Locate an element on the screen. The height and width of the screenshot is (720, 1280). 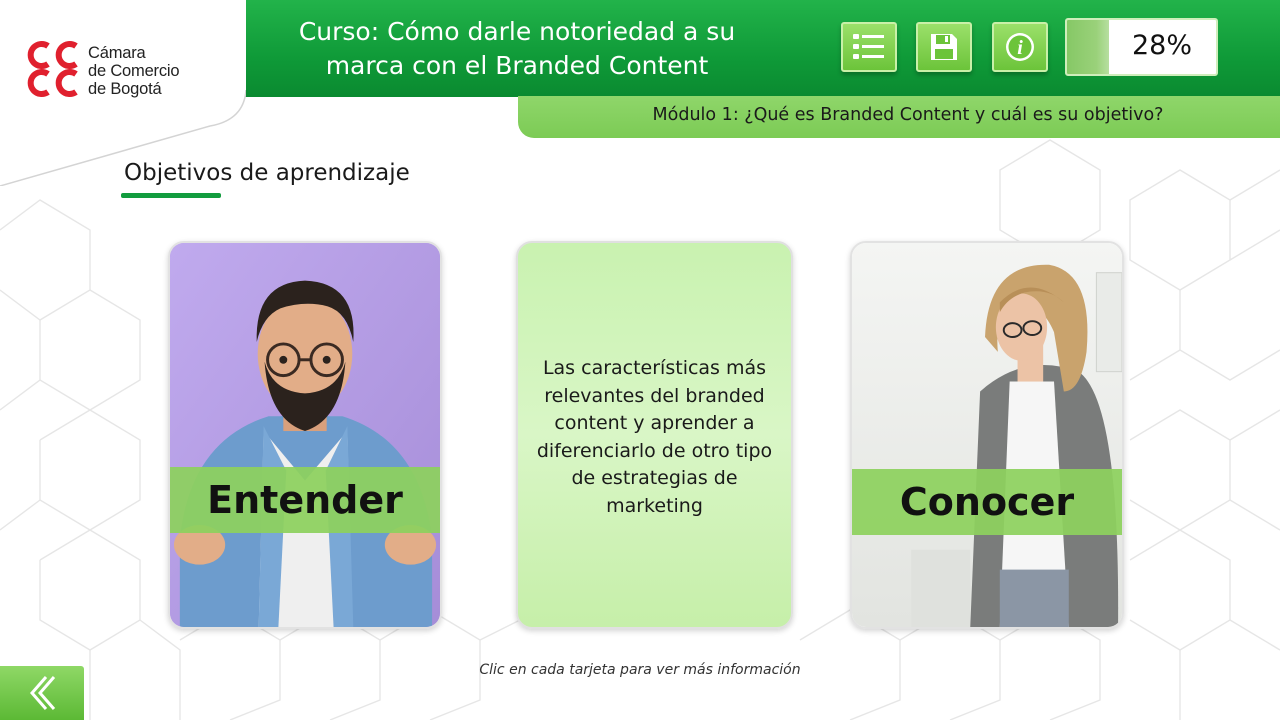
logo-line-2: de Comercio is located at coordinates (134, 71).